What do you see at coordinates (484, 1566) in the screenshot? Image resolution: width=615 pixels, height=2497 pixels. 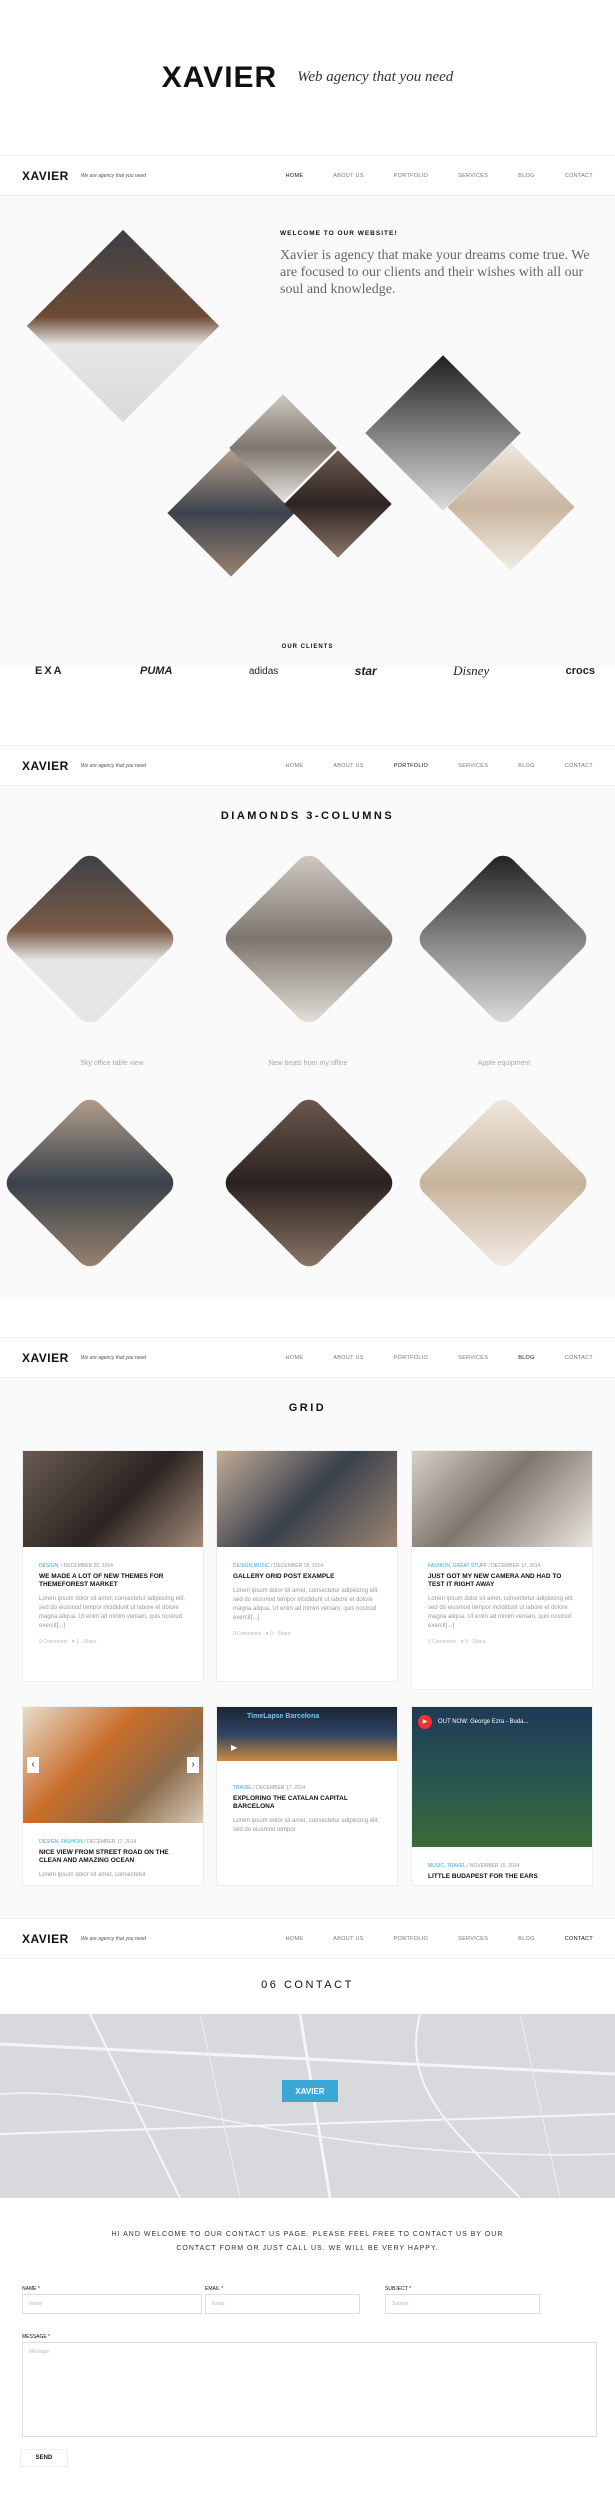 I see `blog-post-meta: FASHION, GREAT STUFF / DECEMBER 17, 2014` at bounding box center [484, 1566].